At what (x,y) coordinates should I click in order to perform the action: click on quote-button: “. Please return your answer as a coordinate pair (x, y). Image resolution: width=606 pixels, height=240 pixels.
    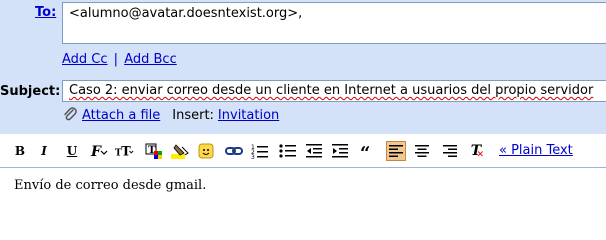
    Looking at the image, I should click on (368, 151).